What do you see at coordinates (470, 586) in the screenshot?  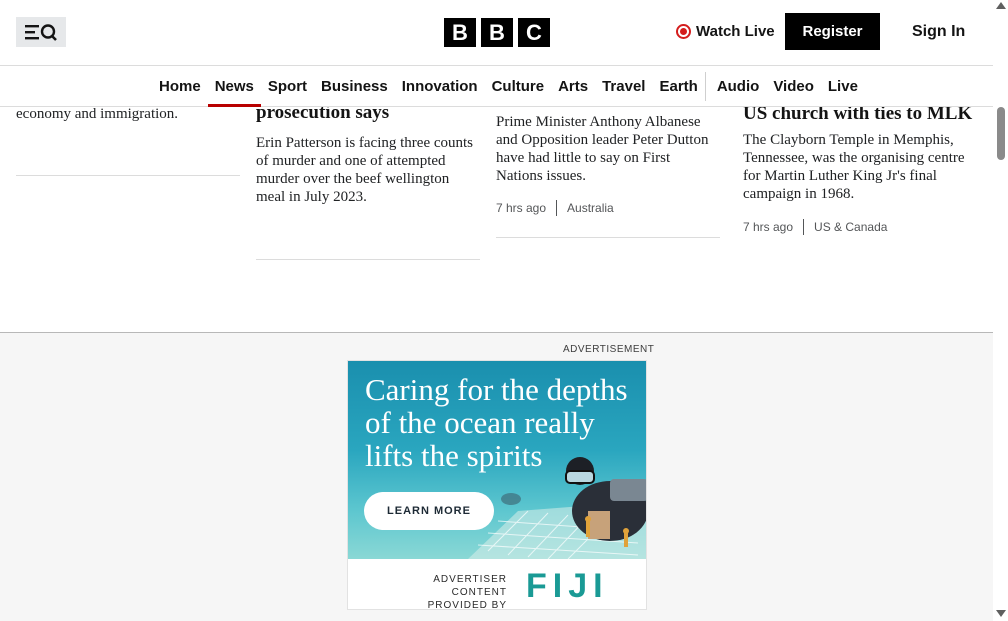 I see `advertiser-line-1: ADVERTISER CONTENT` at bounding box center [470, 586].